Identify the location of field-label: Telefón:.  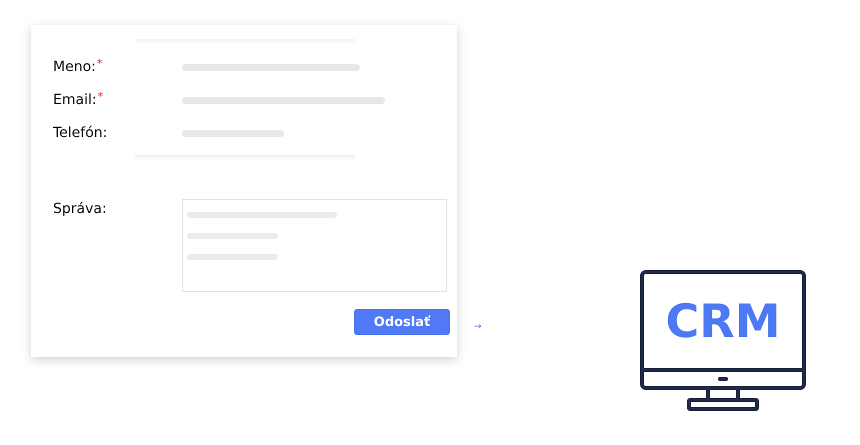
(80, 133).